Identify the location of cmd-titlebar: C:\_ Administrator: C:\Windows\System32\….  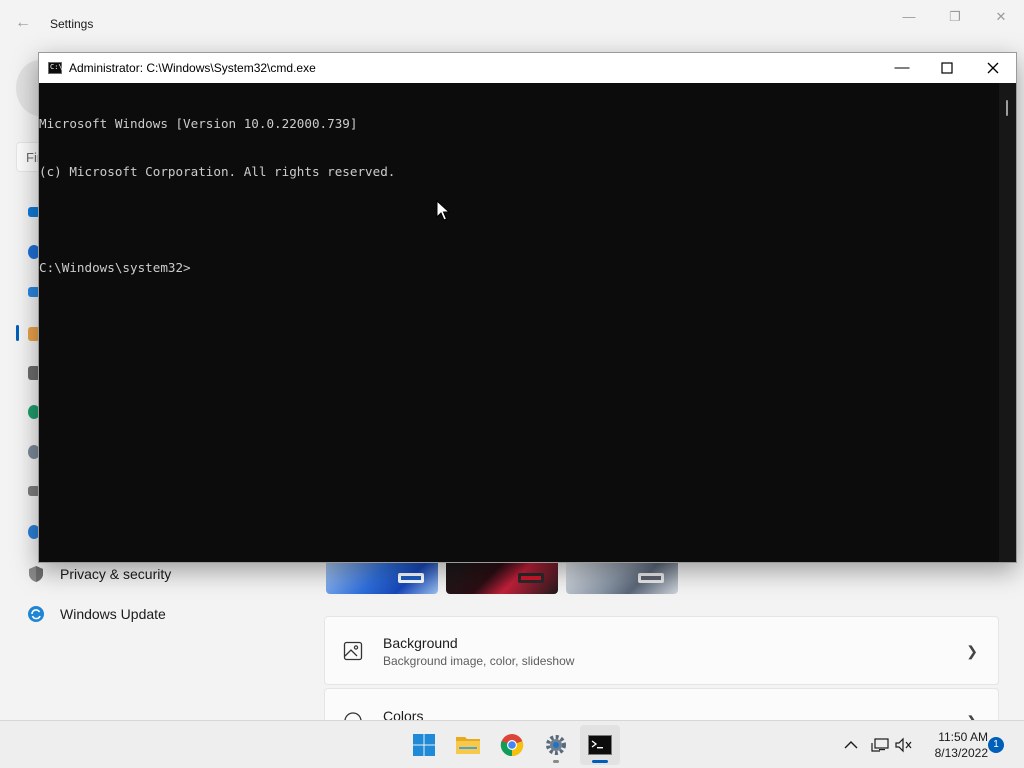
(527, 68).